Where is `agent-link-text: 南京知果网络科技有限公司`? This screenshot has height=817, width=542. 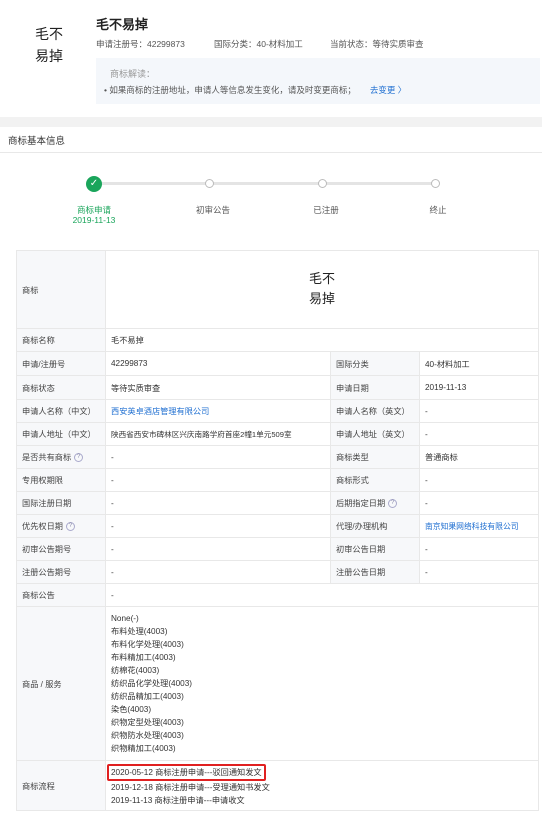
agent-link-text: 南京知果网络科技有限公司 is located at coordinates (472, 526).